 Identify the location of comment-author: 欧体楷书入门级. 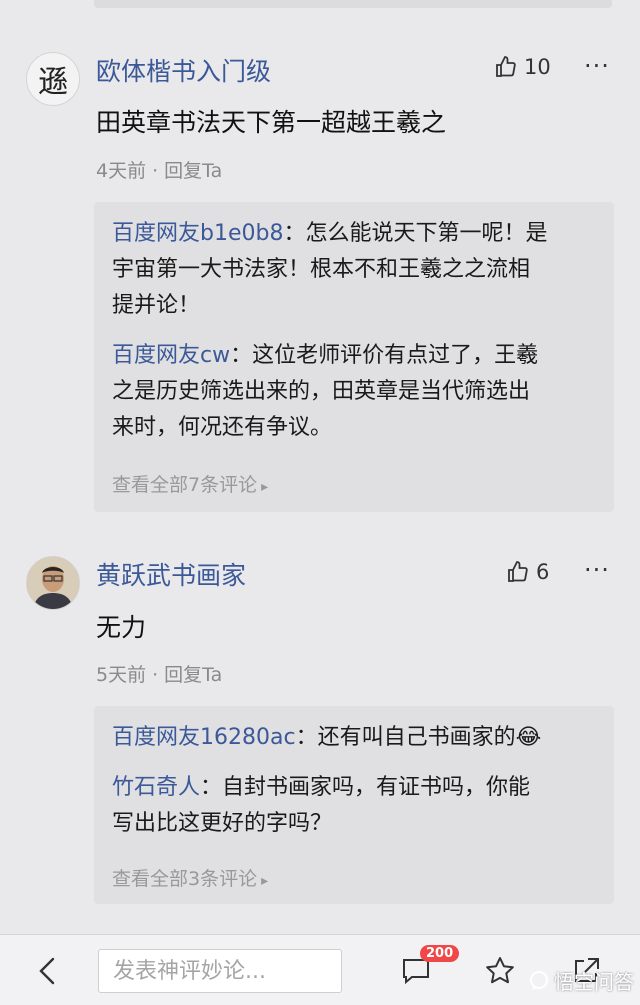
(183, 70).